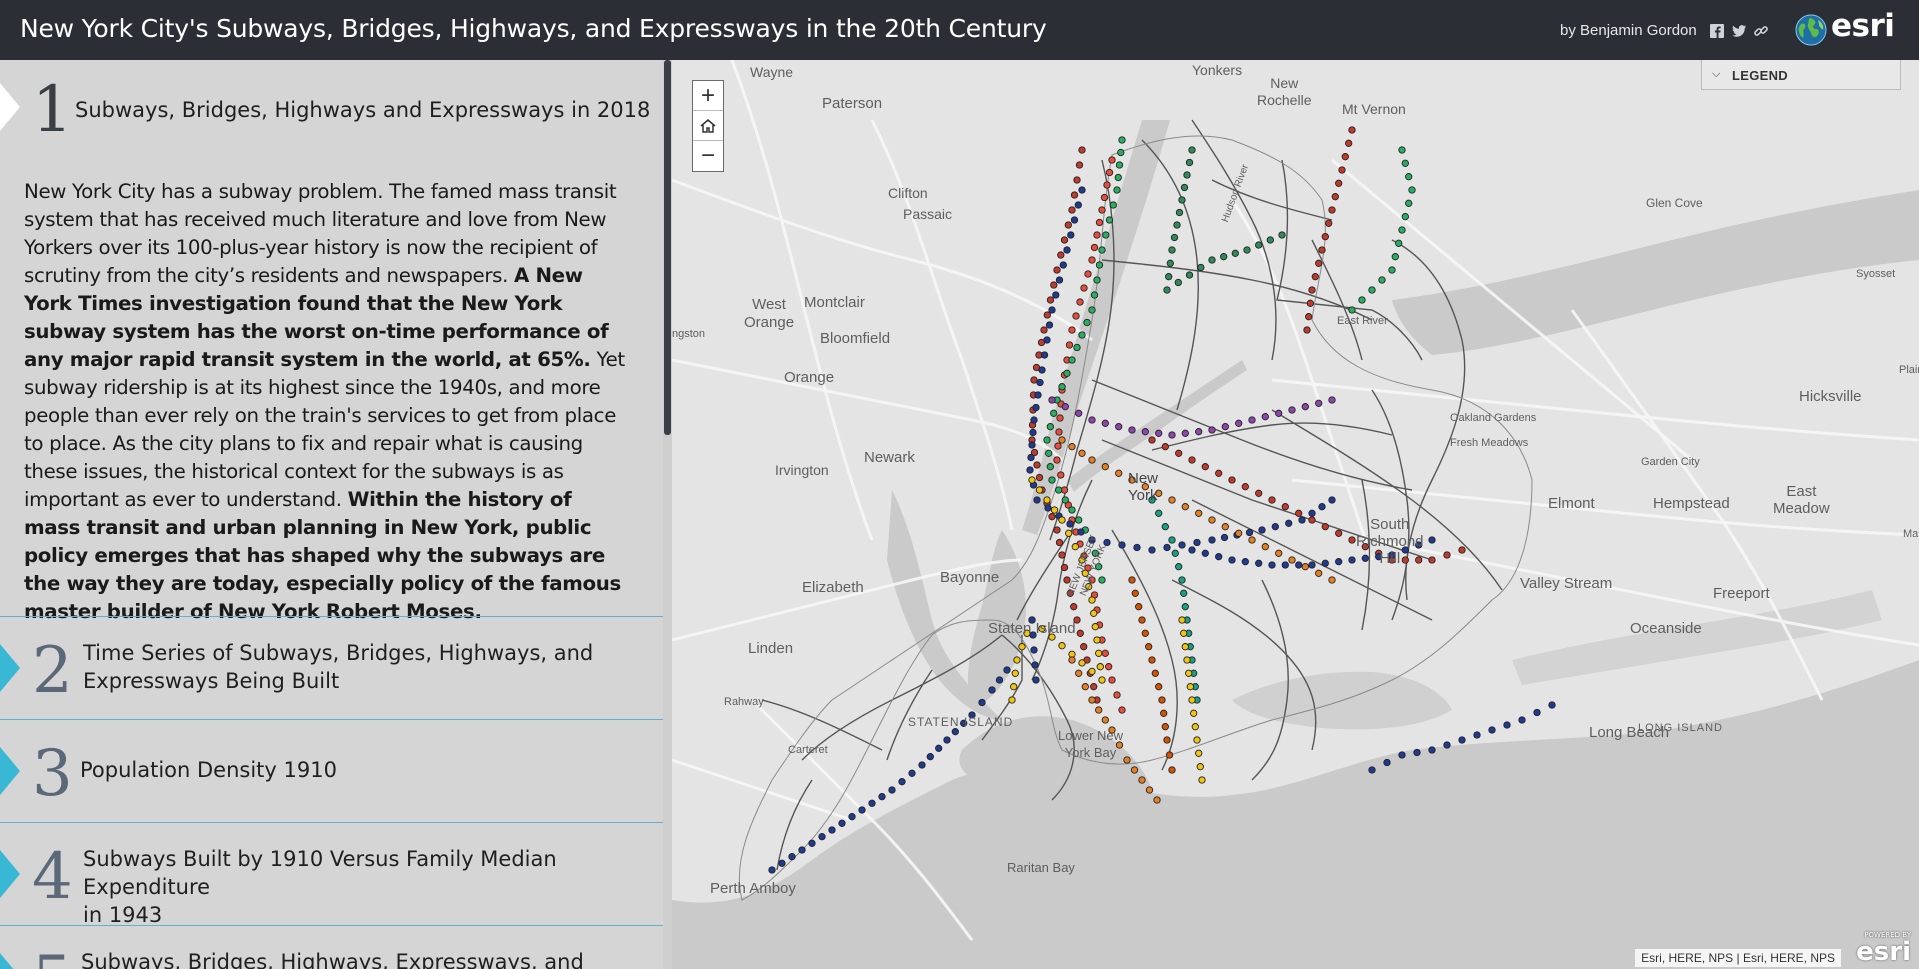 This screenshot has height=969, width=1919. What do you see at coordinates (1738, 958) in the screenshot?
I see `map-attribution: Esri, HERE, NPS | Esri, HERE, NPS` at bounding box center [1738, 958].